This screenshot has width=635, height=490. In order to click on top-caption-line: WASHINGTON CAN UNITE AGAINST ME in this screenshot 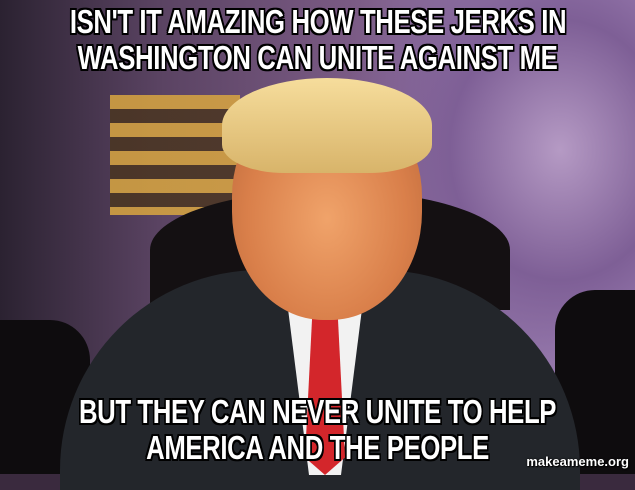, I will do `click(317, 57)`.